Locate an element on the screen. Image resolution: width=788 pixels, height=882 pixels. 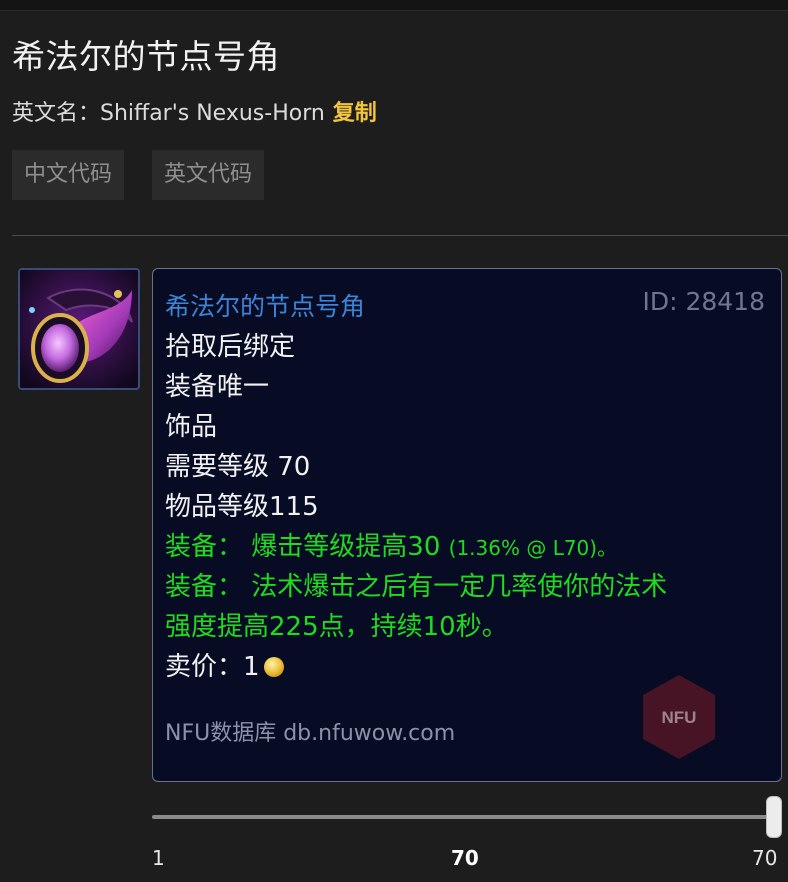
slider-max: 70 is located at coordinates (765, 858).